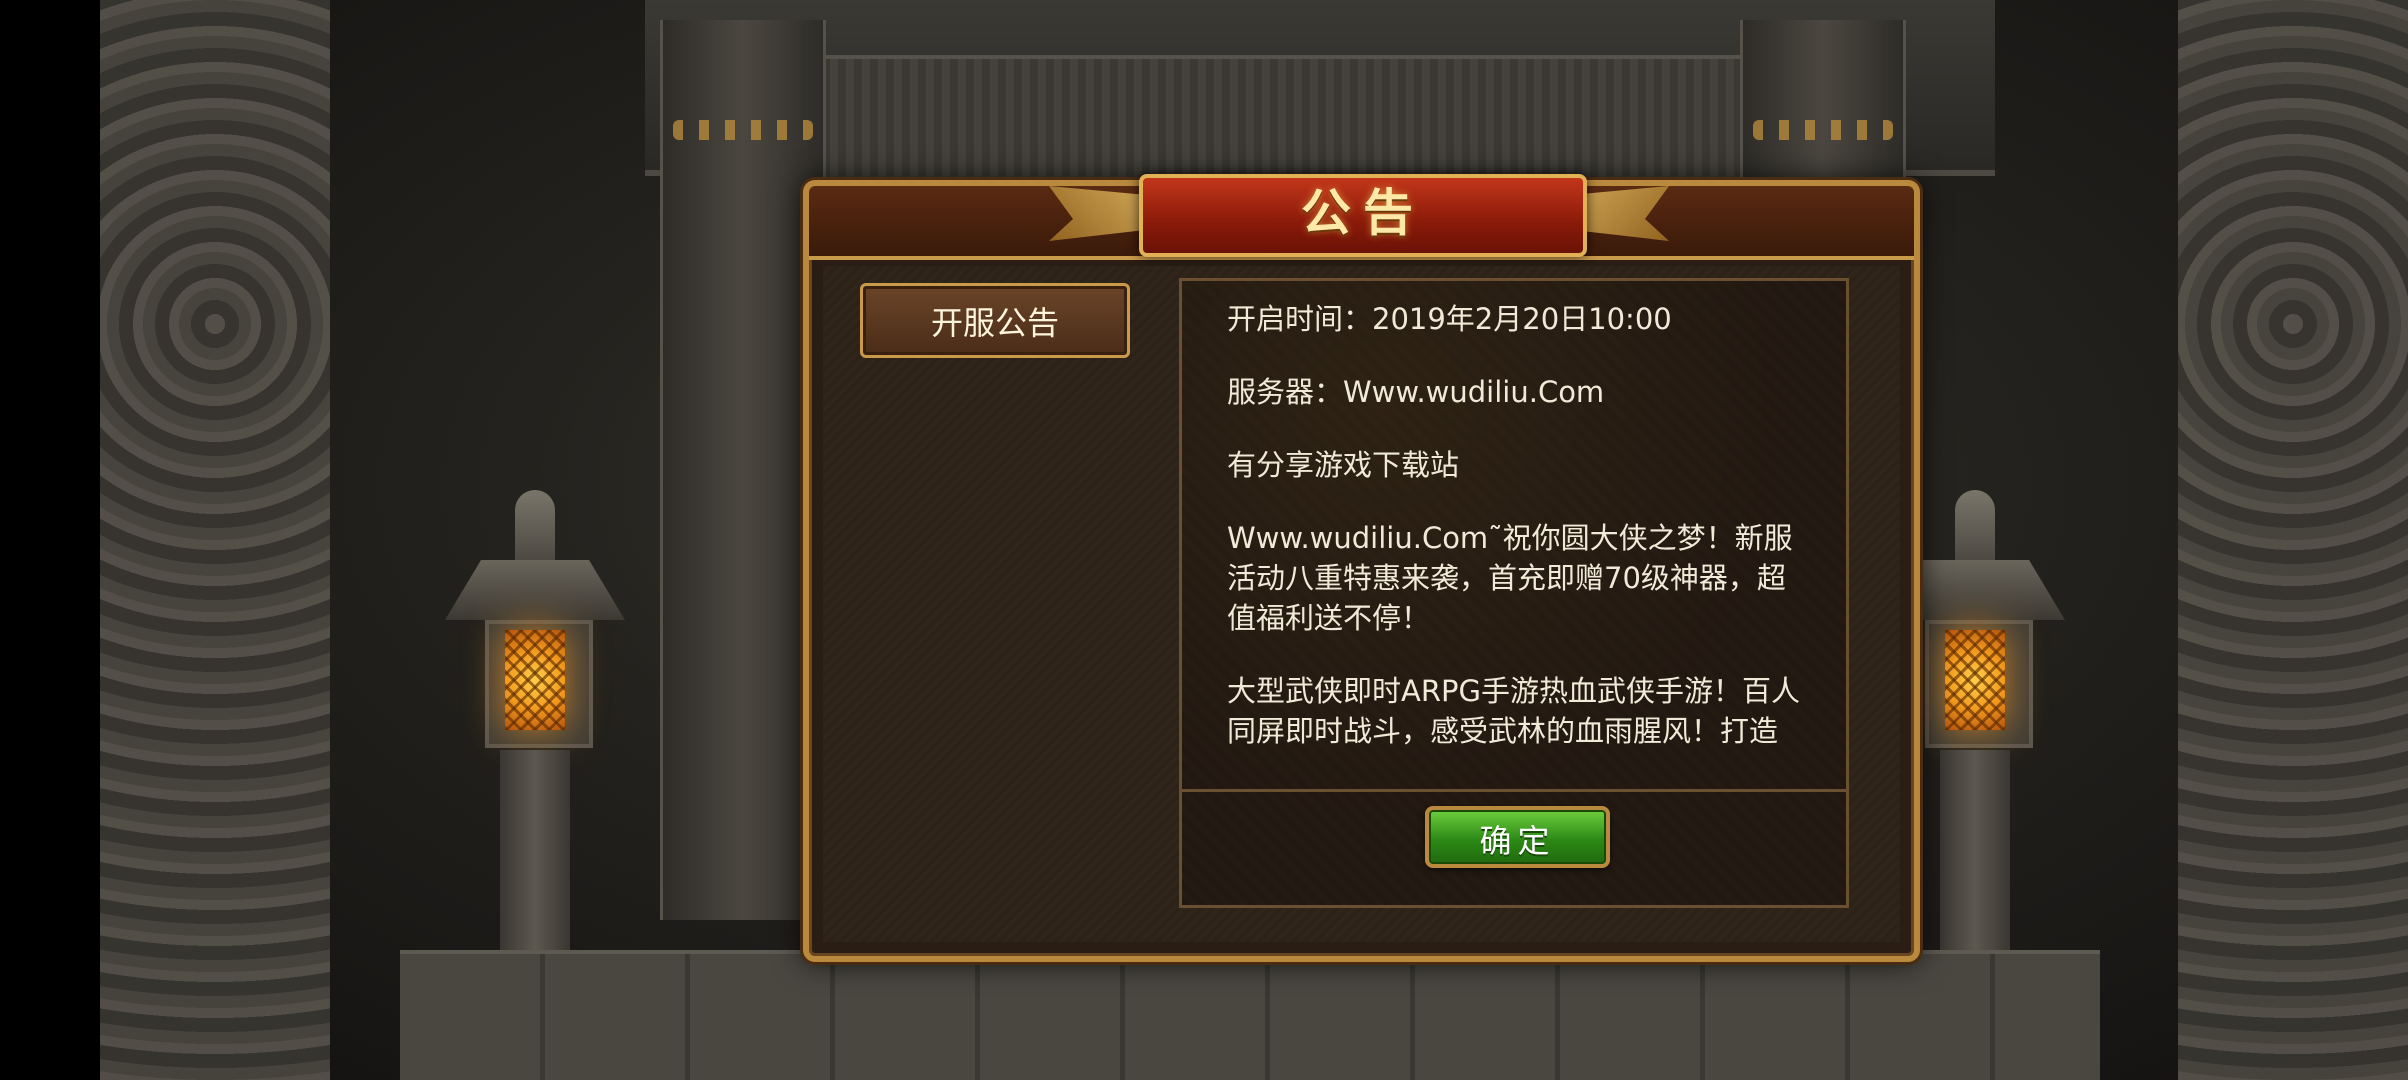 The height and width of the screenshot is (1080, 2408). I want to click on gate-door, so click(1324, 124).